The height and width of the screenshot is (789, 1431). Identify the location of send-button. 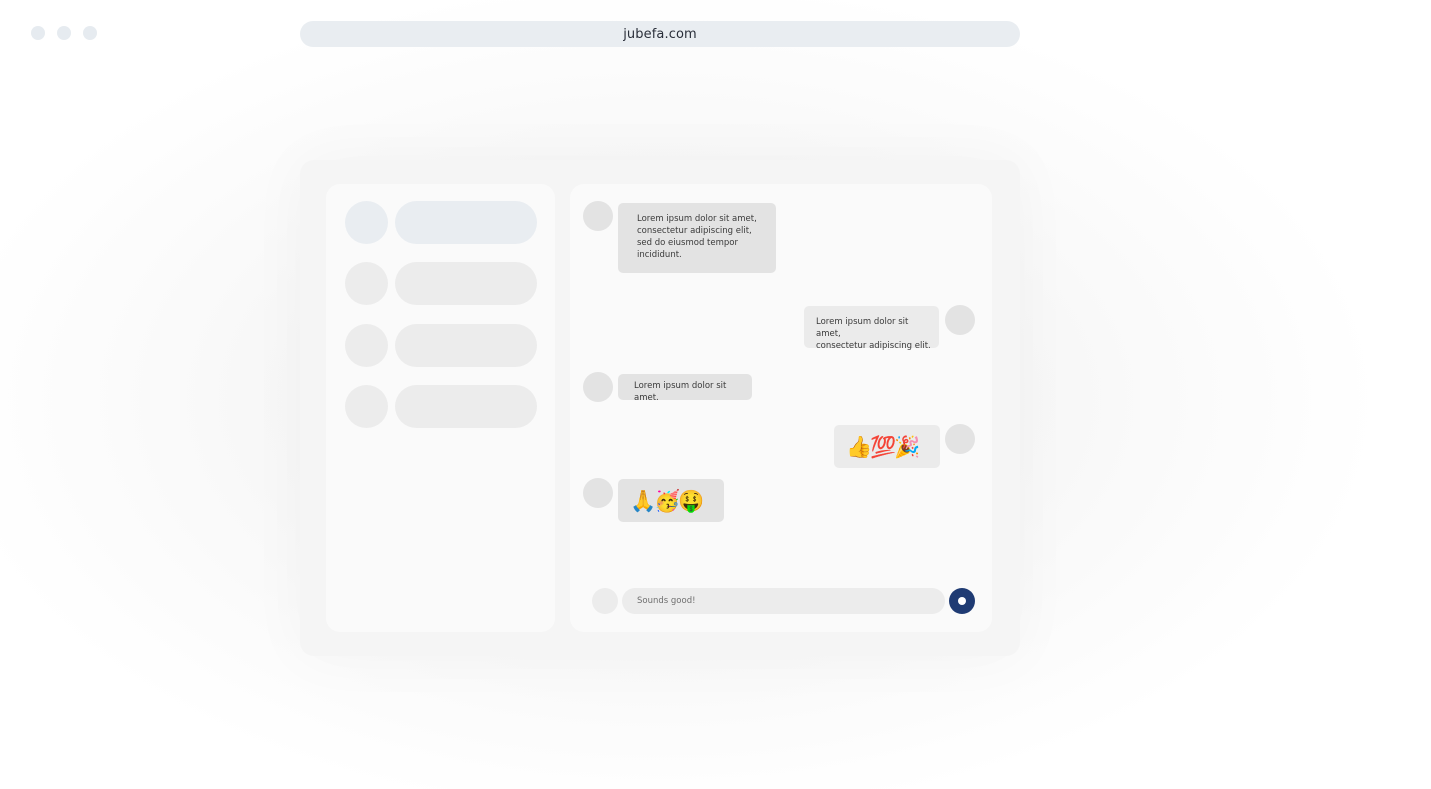
(962, 601).